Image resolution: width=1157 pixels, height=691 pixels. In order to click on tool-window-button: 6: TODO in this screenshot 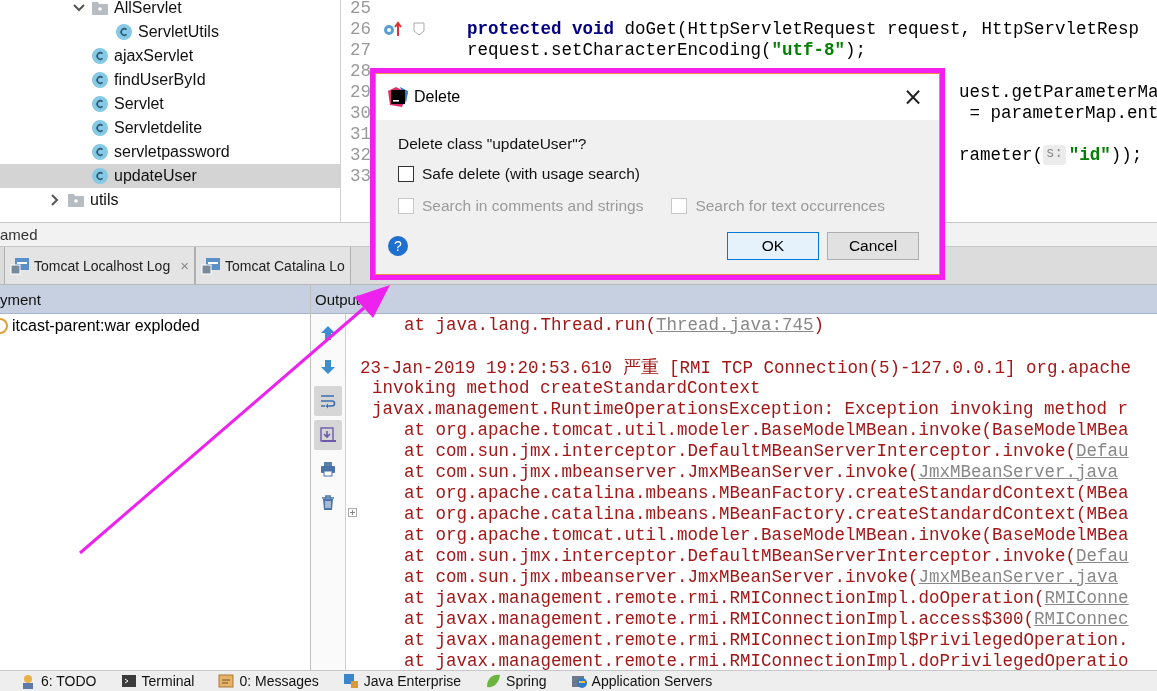, I will do `click(58, 681)`.